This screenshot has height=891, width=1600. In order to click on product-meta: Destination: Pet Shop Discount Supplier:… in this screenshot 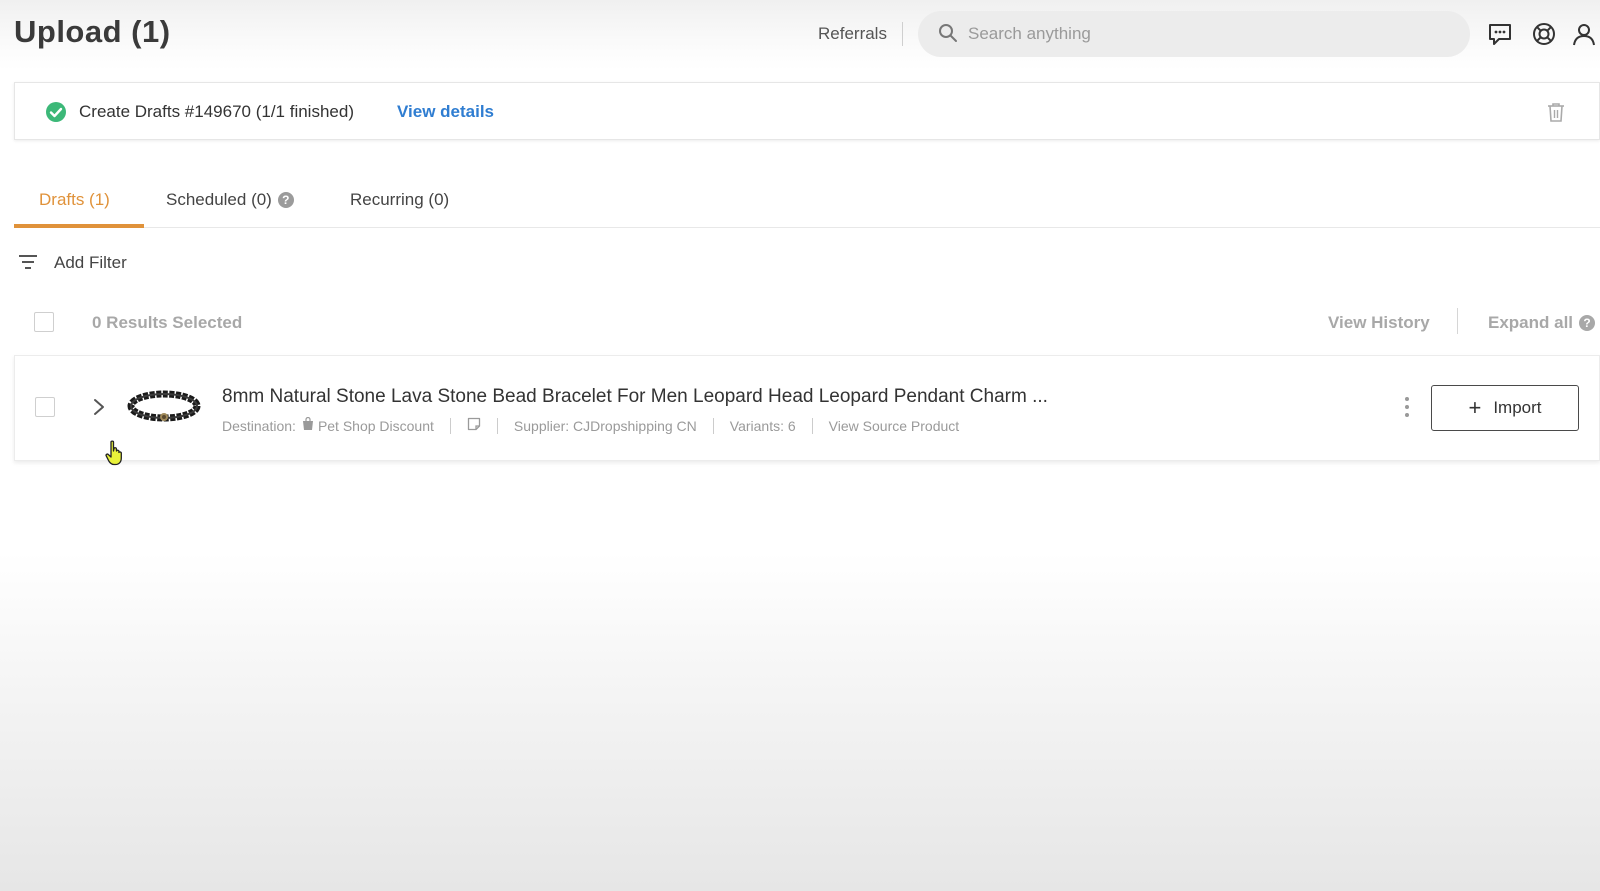, I will do `click(590, 425)`.